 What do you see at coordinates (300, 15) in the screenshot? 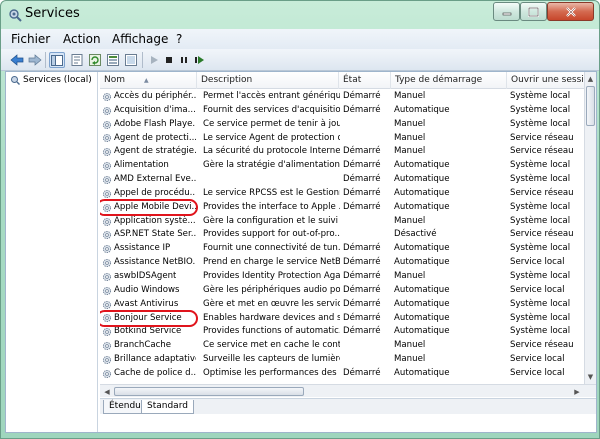
I see `title-bar: Services` at bounding box center [300, 15].